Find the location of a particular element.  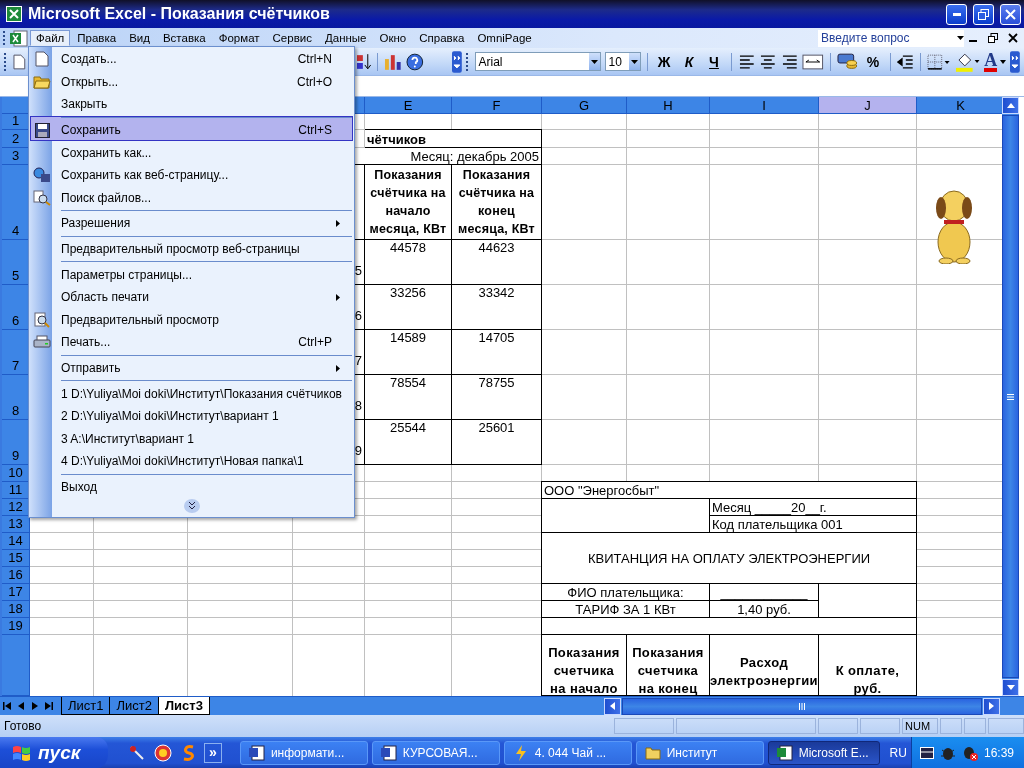

menu-item: Закрыть is located at coordinates (191, 104).